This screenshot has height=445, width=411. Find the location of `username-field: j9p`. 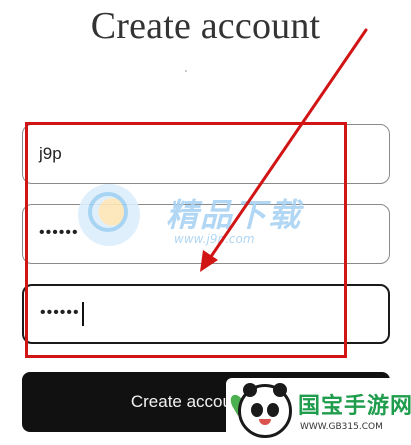

username-field: j9p is located at coordinates (206, 154).